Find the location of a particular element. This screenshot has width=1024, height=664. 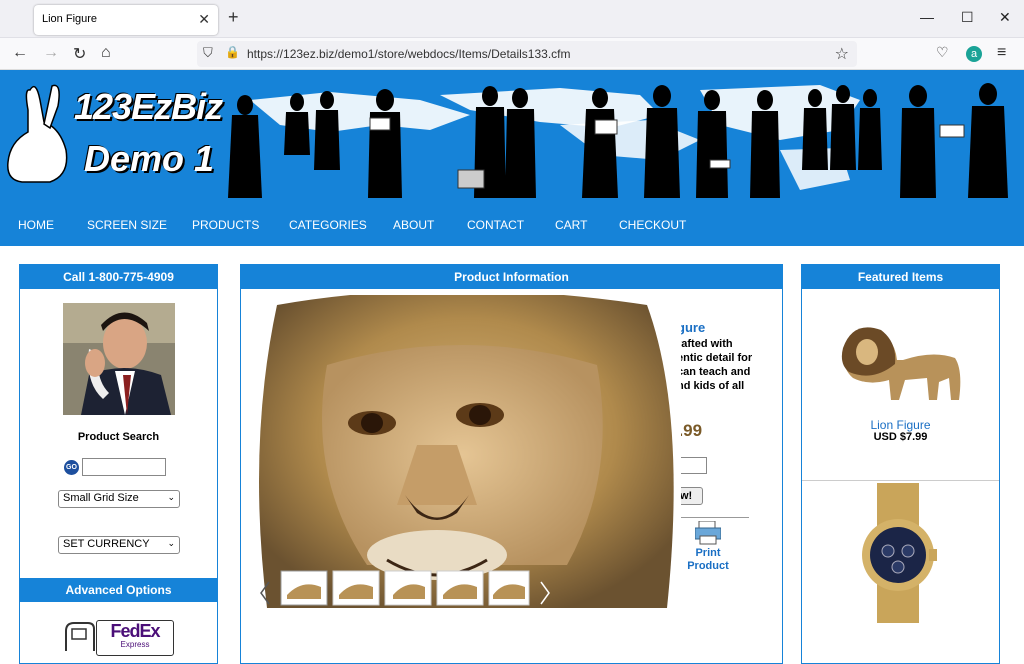

currency-value: SET CURRENCY is located at coordinates (106, 544).